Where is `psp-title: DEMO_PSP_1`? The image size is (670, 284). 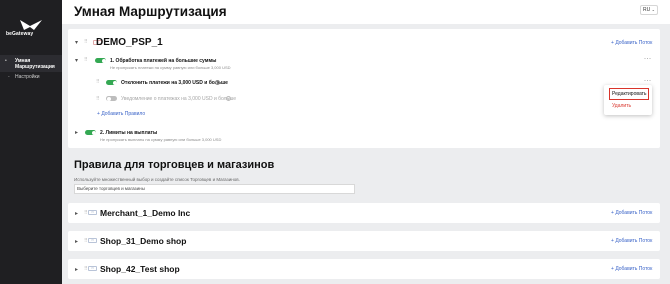
psp-title: DEMO_PSP_1 is located at coordinates (129, 42).